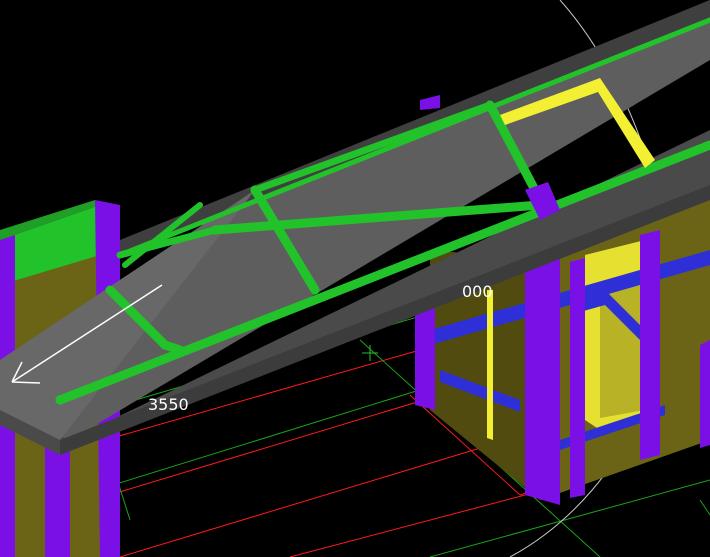 Image resolution: width=710 pixels, height=557 pixels. I want to click on ridge-connector, so click(430, 102).